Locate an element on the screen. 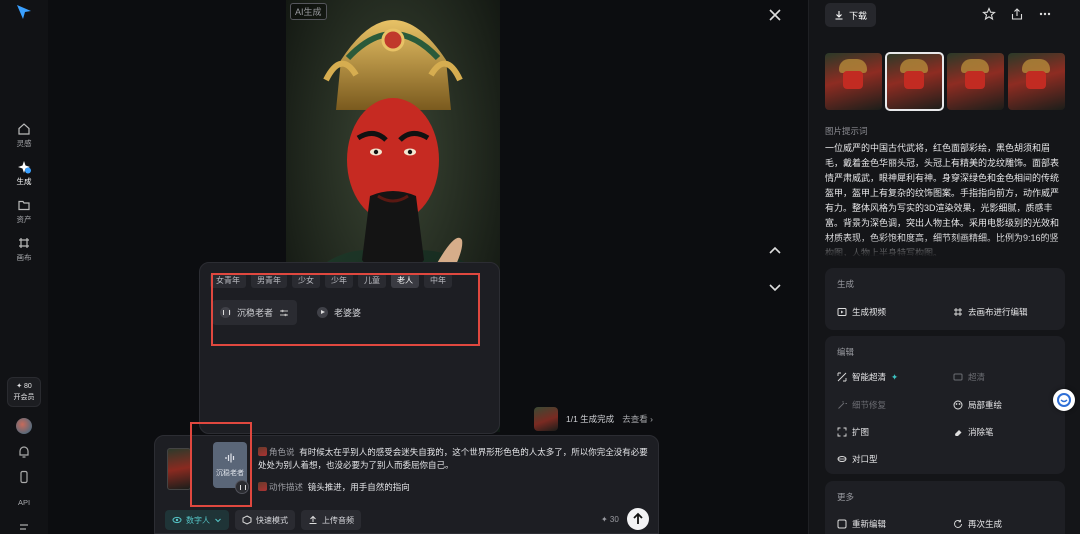 This screenshot has width=1080, height=534. nav-item-assets: 资产 is located at coordinates (24, 211).